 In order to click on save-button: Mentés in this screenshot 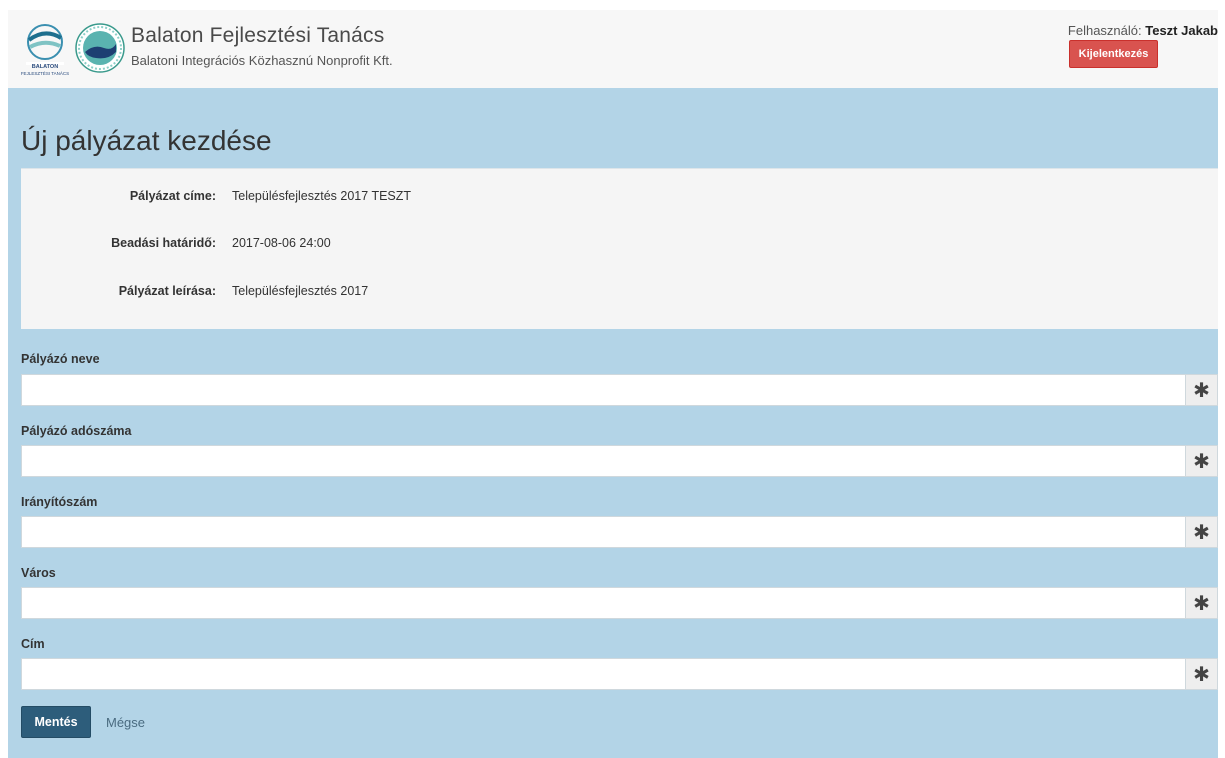, I will do `click(56, 722)`.